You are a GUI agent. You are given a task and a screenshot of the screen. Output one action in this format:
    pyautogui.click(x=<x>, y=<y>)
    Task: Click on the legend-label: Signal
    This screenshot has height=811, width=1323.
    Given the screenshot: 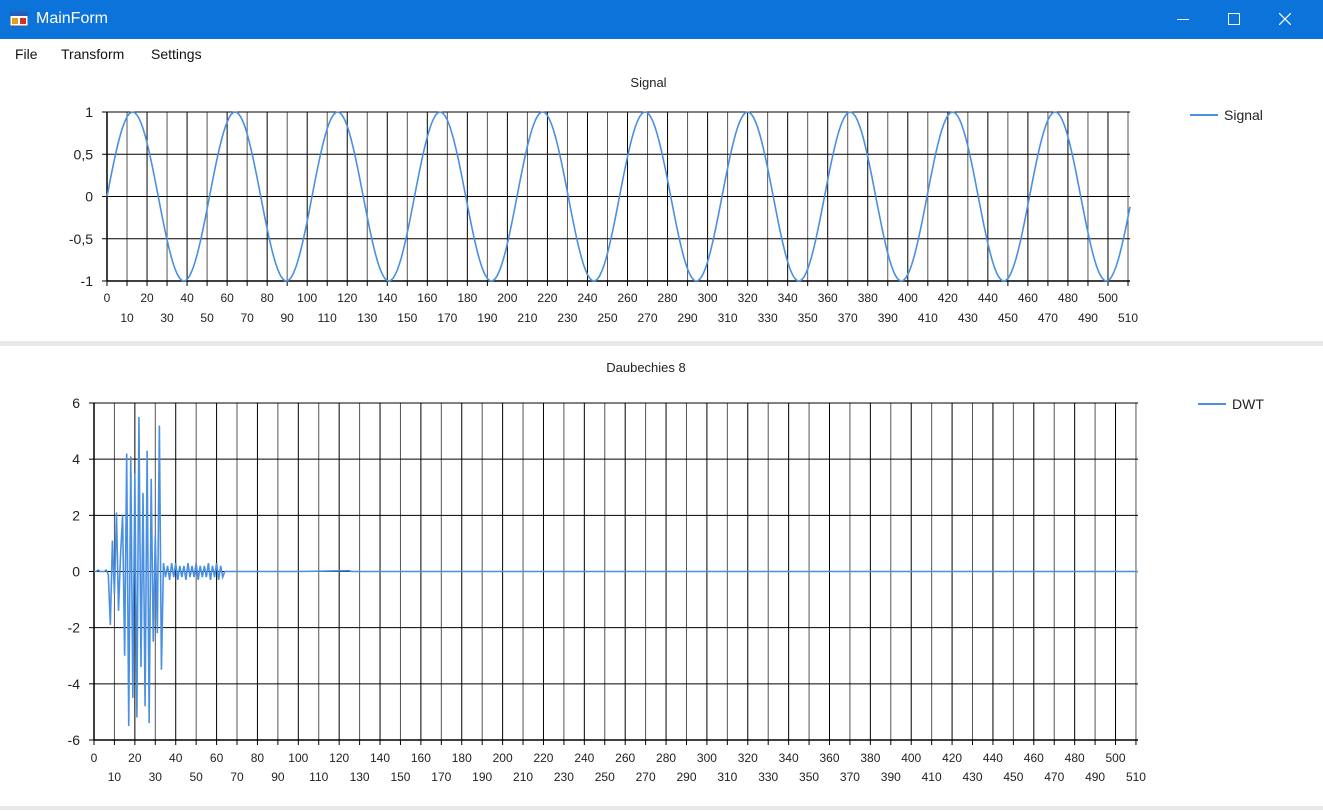 What is the action you would take?
    pyautogui.click(x=1243, y=115)
    